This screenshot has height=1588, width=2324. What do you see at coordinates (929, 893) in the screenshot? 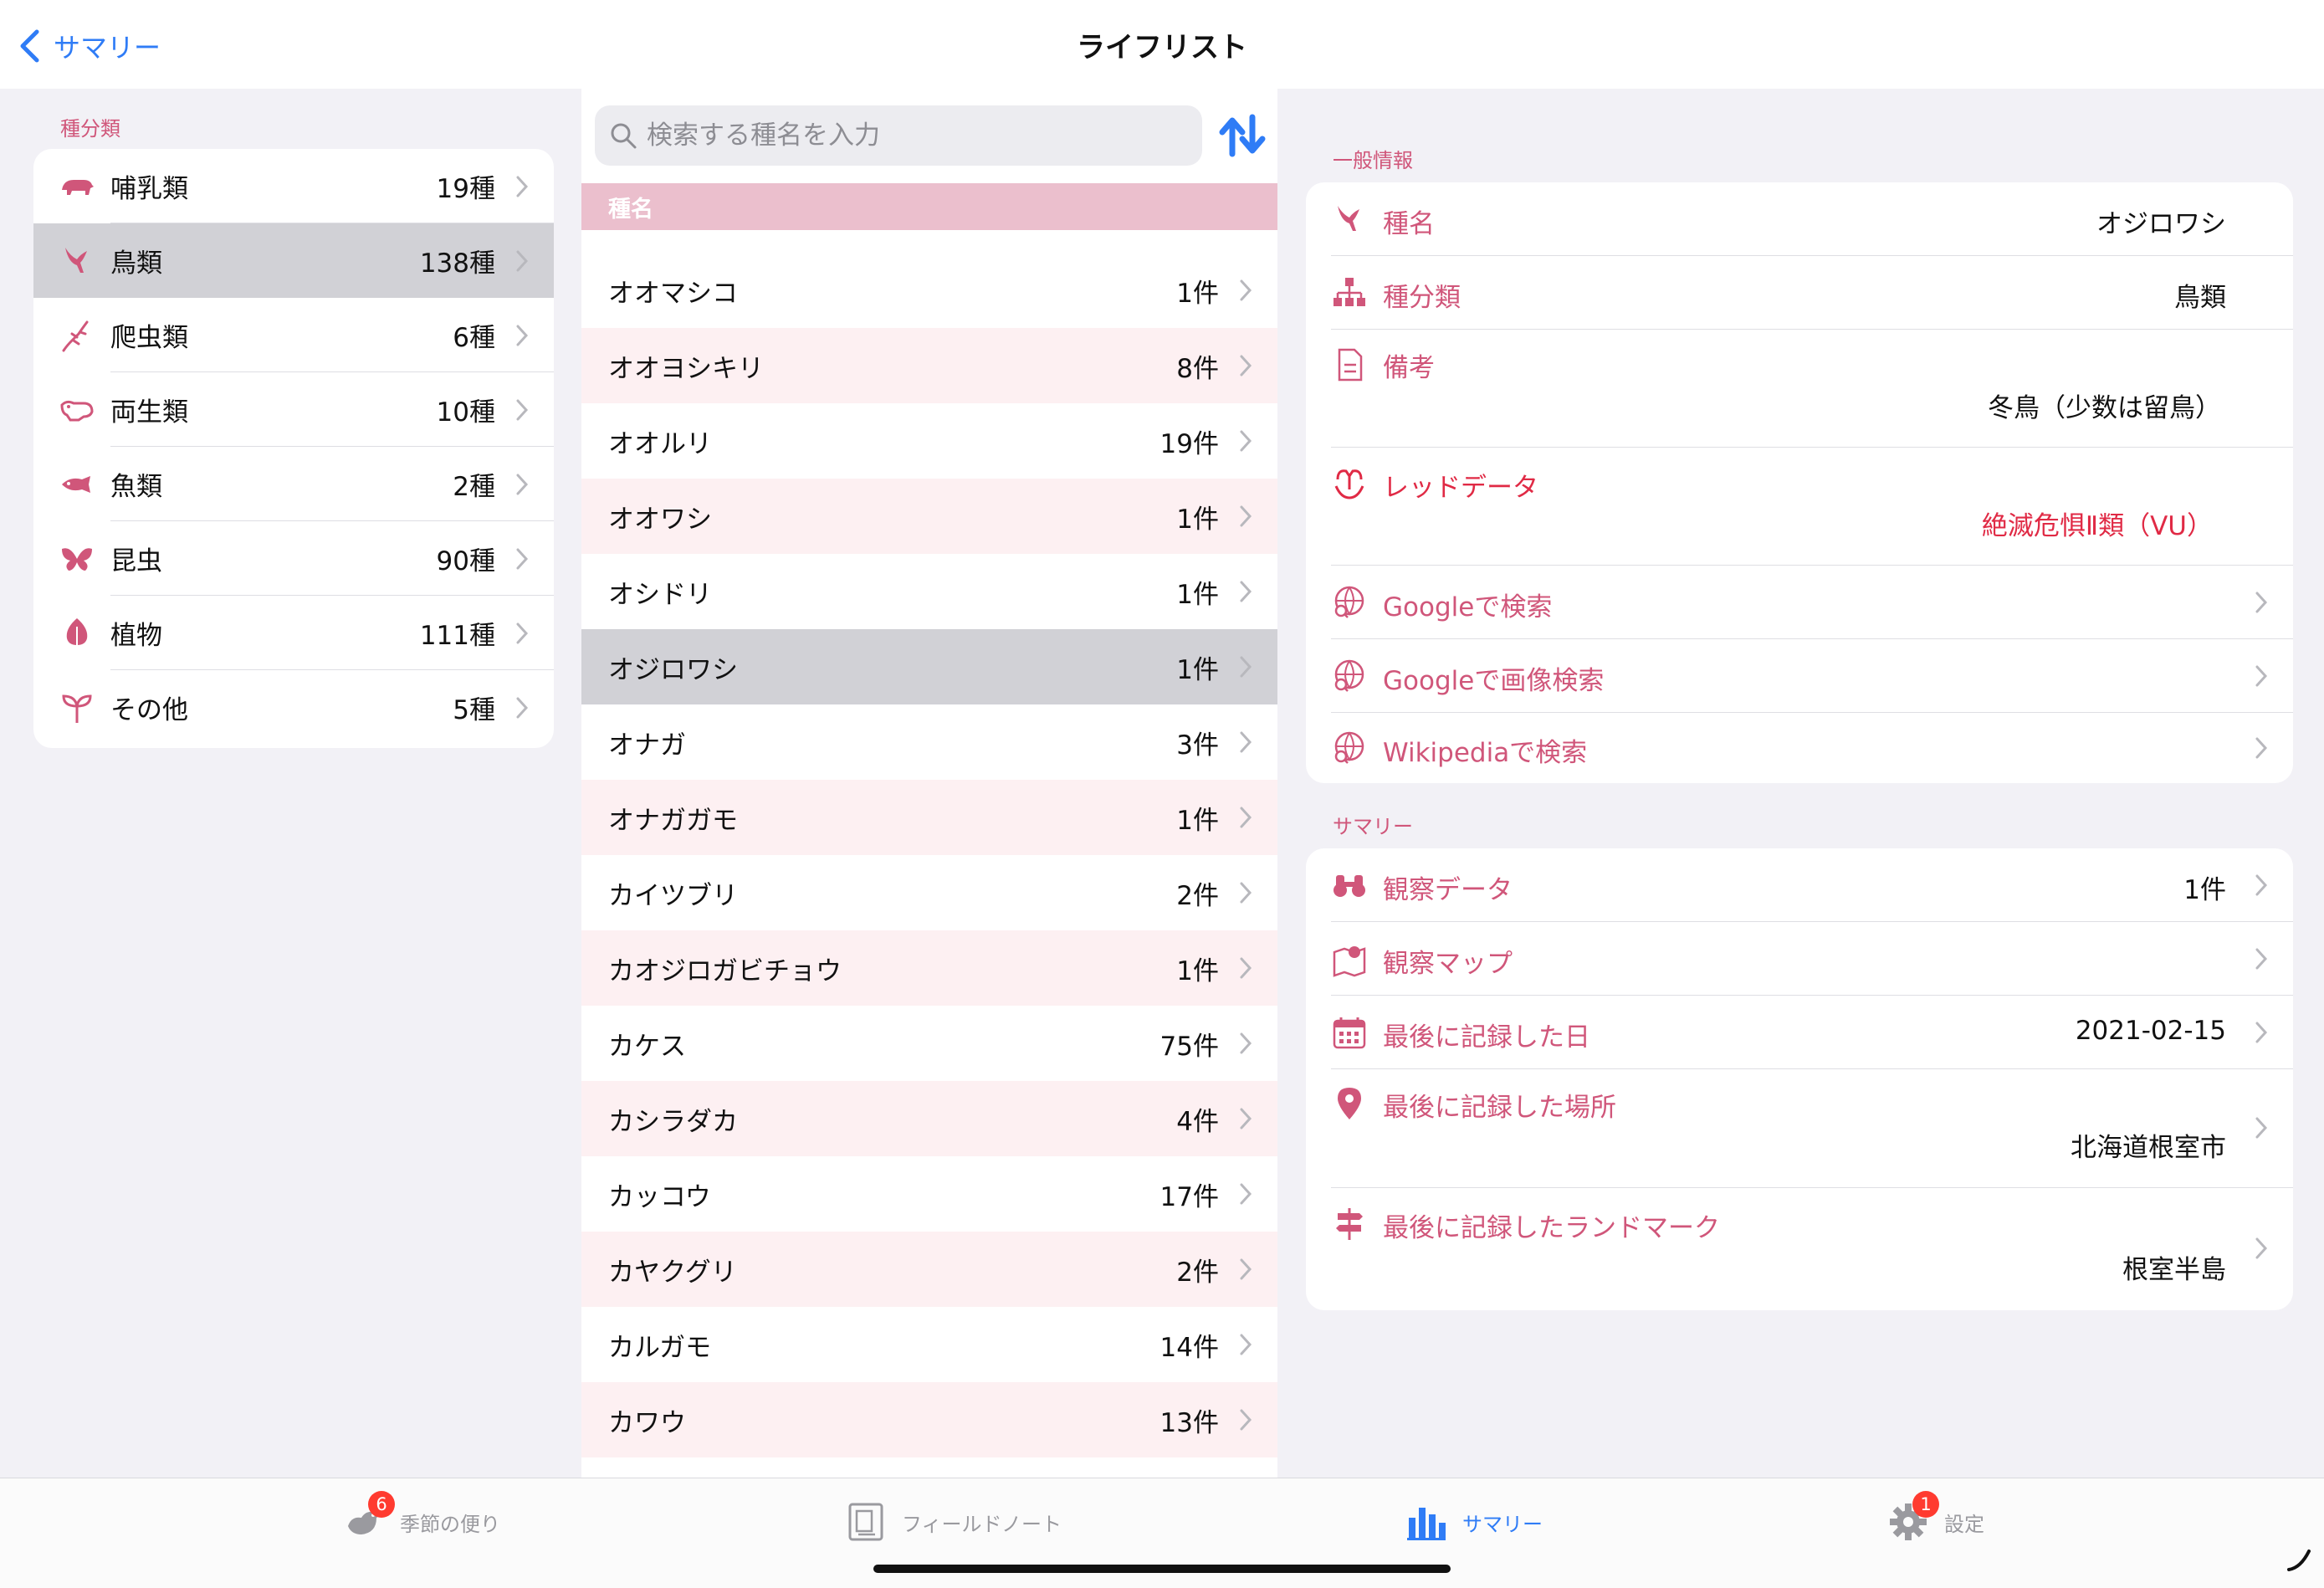
I see `species-row: カイツブリ 2件` at bounding box center [929, 893].